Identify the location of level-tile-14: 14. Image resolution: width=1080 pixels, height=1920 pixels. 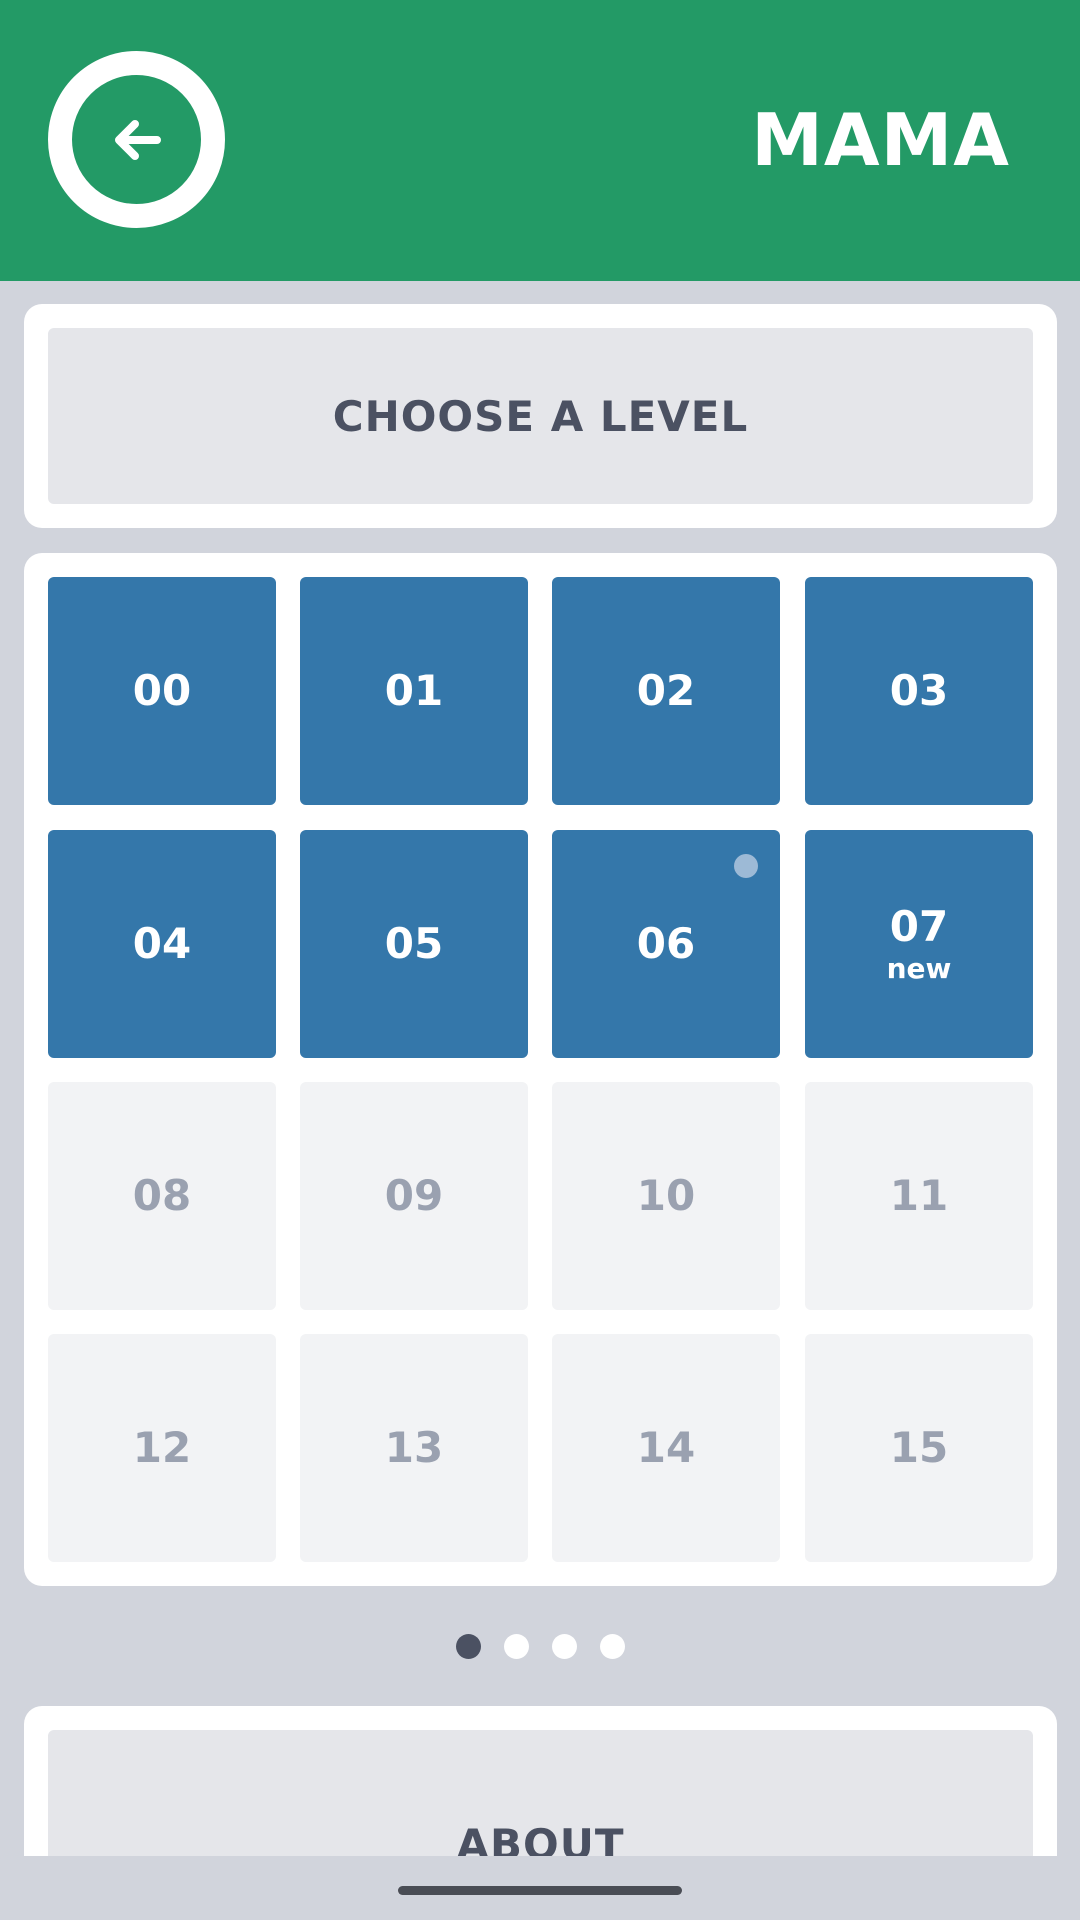
(666, 1448).